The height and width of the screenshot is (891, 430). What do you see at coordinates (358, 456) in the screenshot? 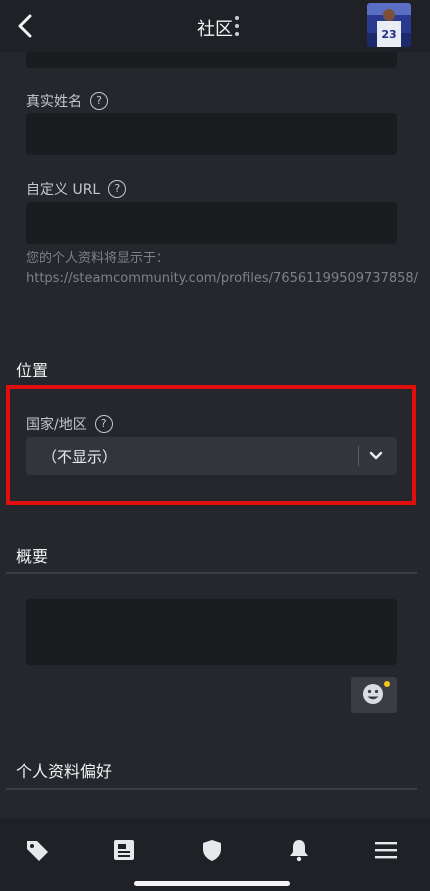
I see `select-divider` at bounding box center [358, 456].